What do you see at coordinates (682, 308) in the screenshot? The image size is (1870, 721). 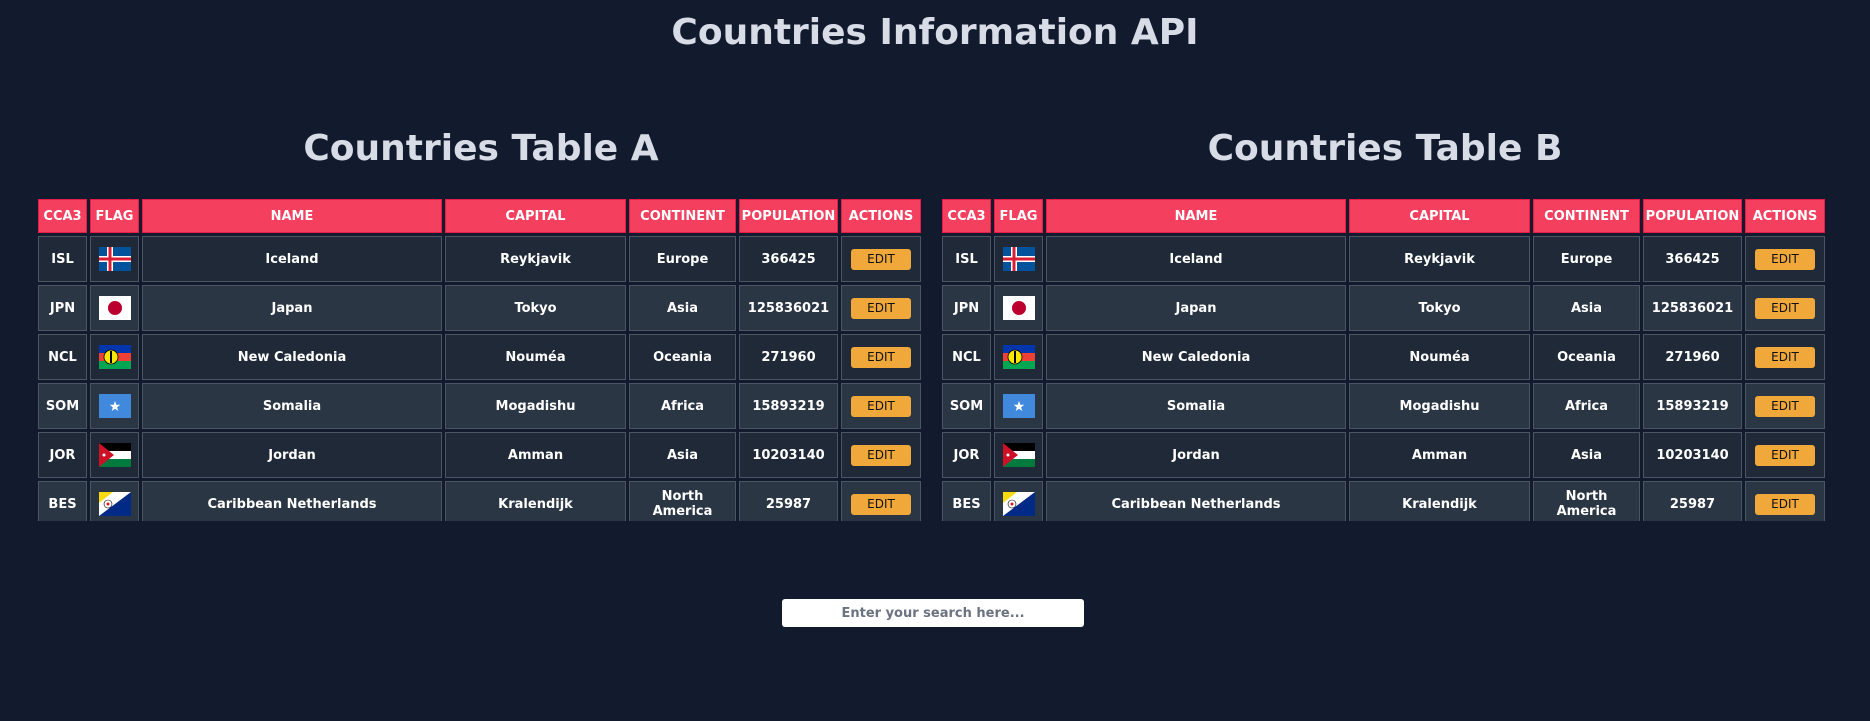 I see `cell-continent: Asia` at bounding box center [682, 308].